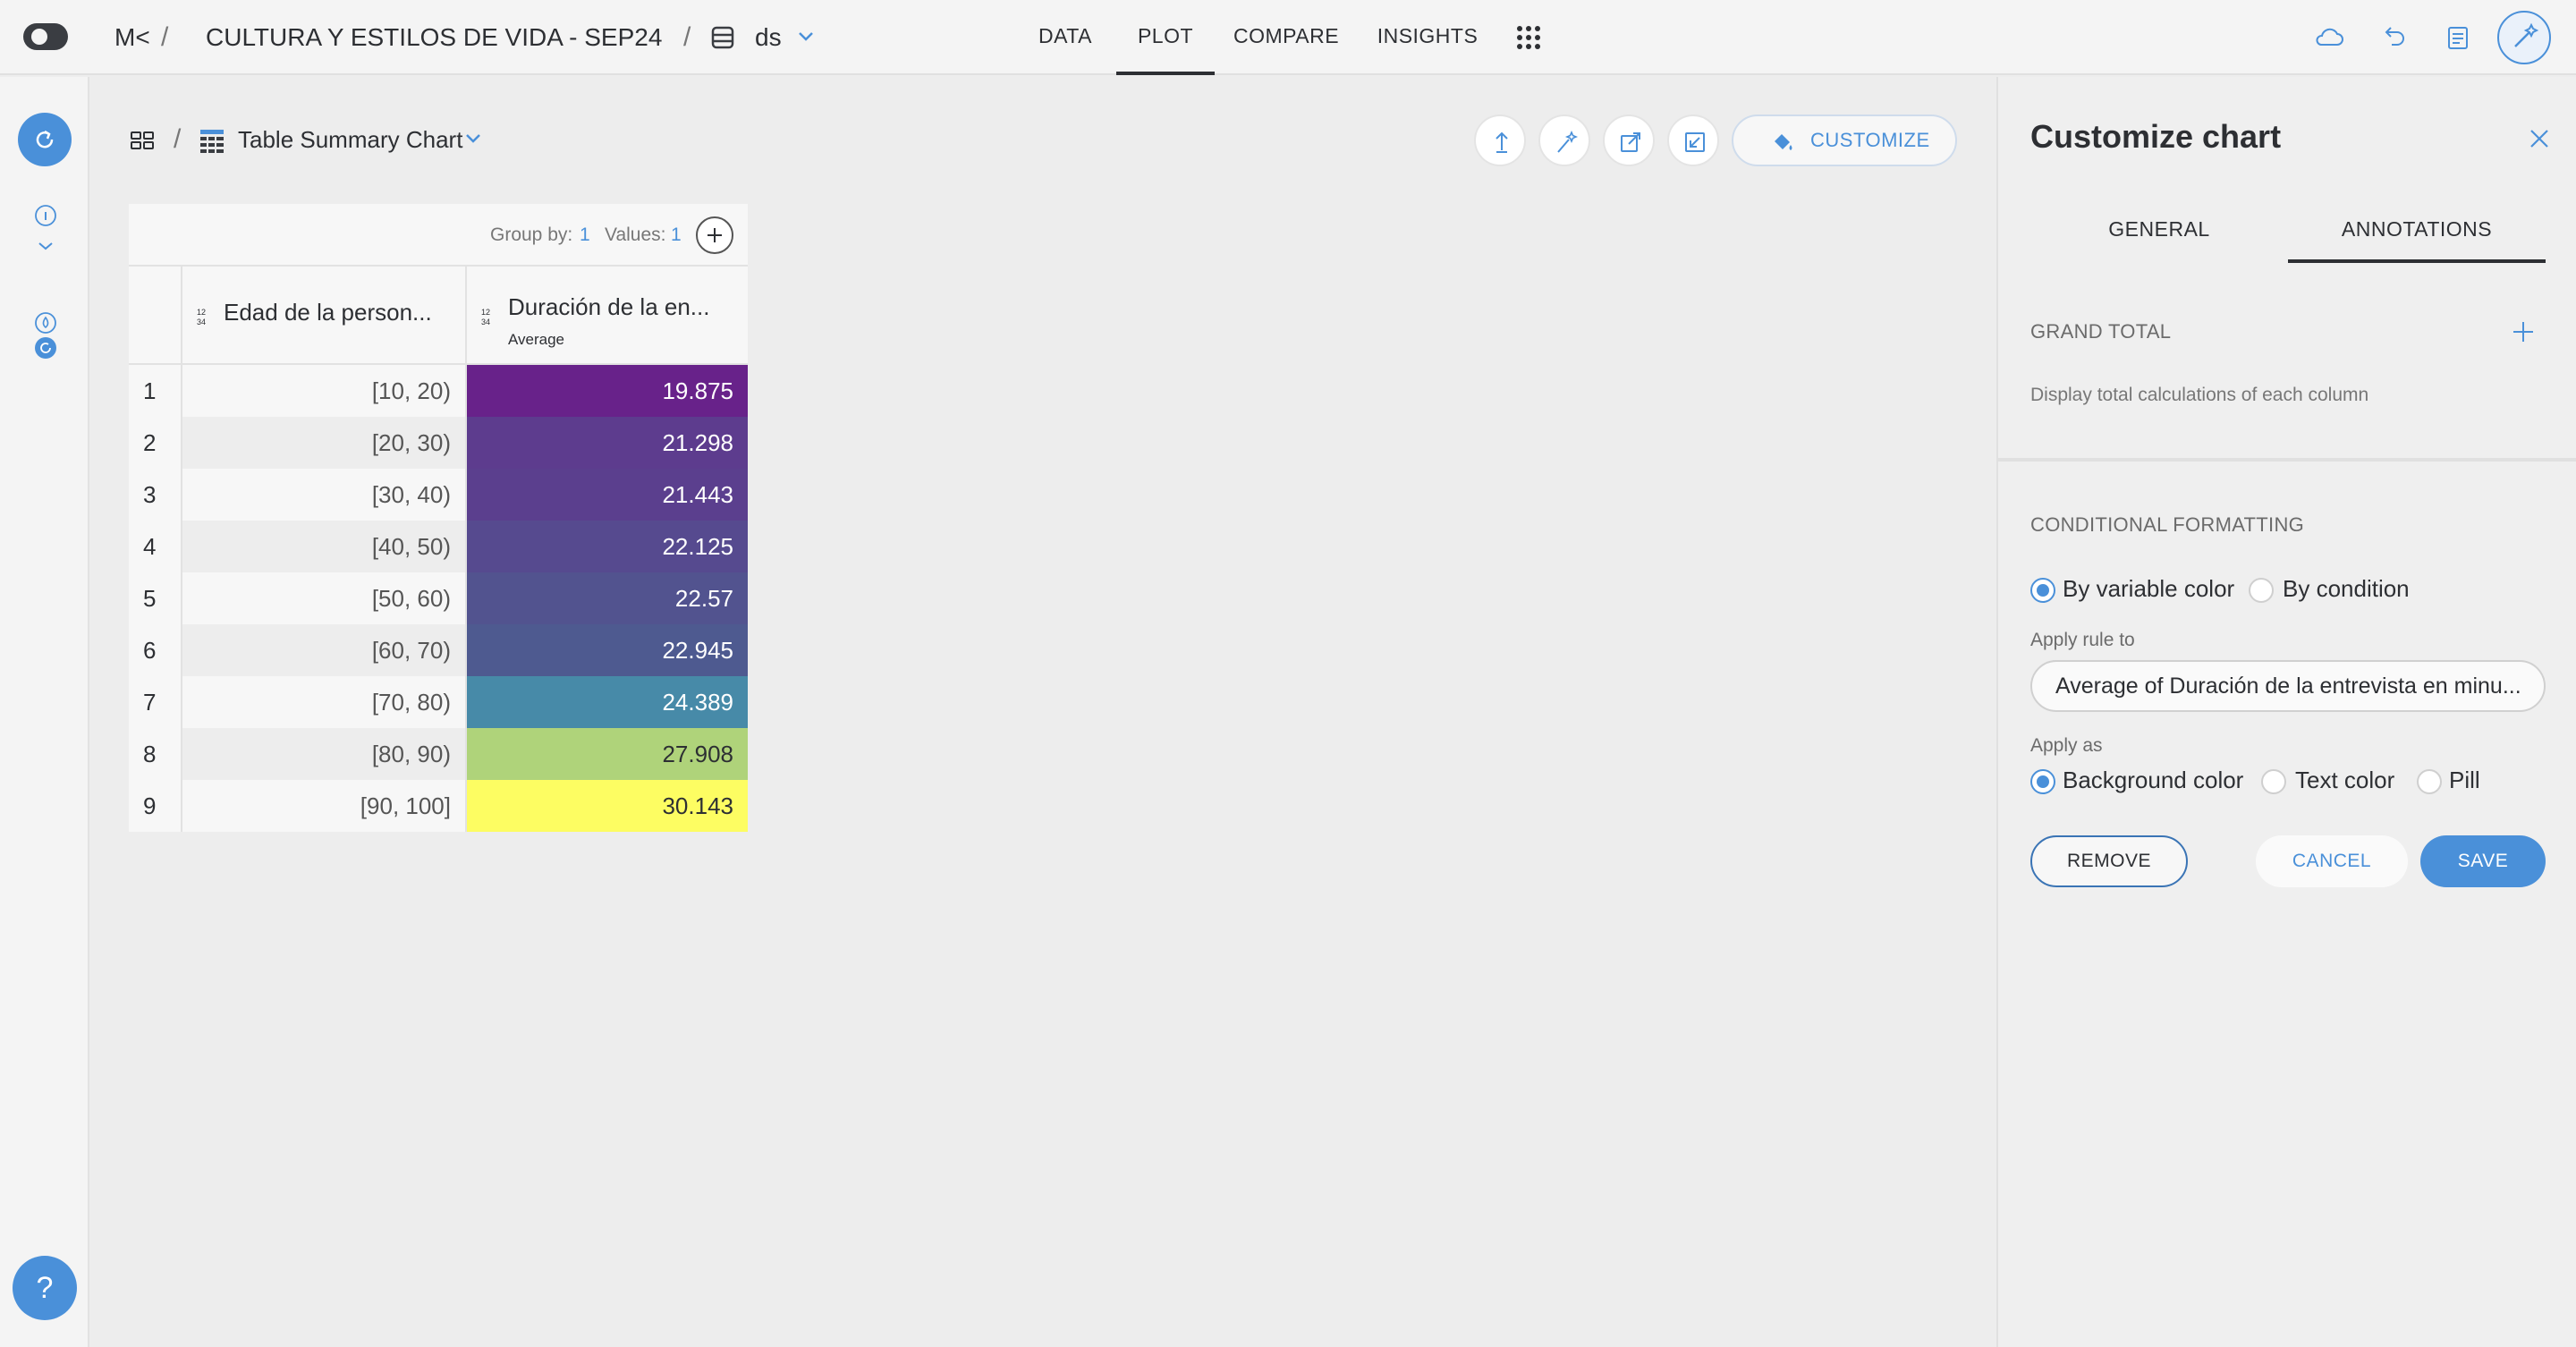 Image resolution: width=2576 pixels, height=1347 pixels. Describe the element at coordinates (2464, 780) in the screenshot. I see `radio-label: Pill` at that location.